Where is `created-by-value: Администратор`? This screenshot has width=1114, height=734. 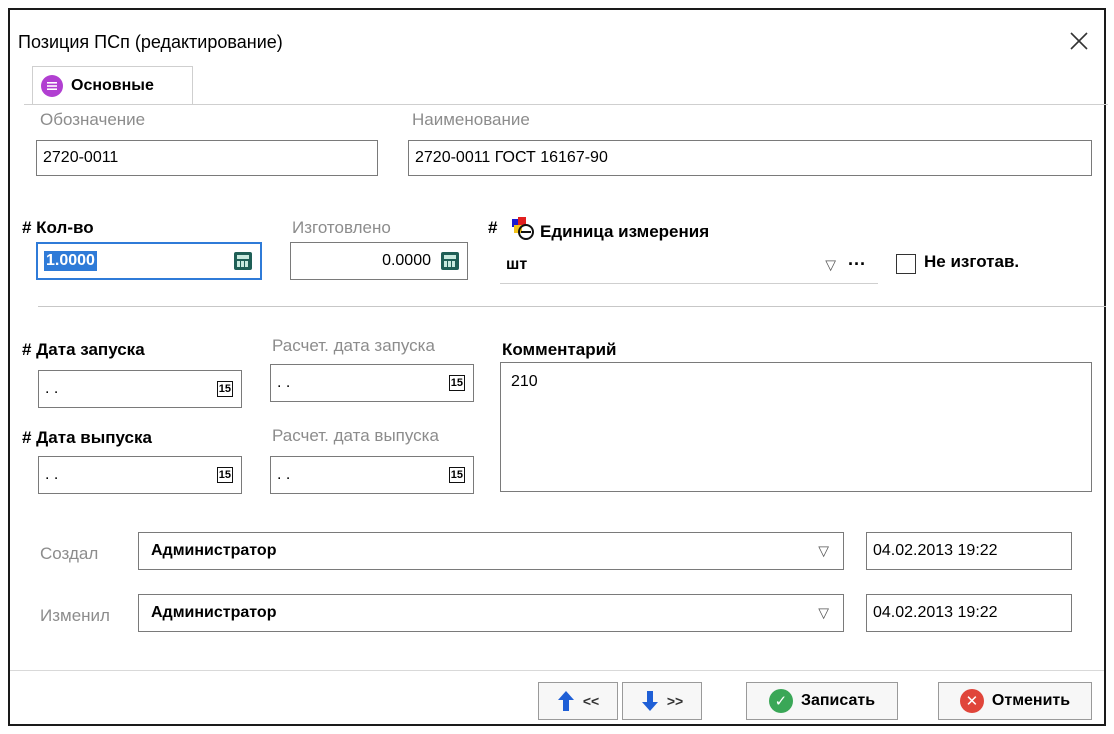 created-by-value: Администратор is located at coordinates (214, 550).